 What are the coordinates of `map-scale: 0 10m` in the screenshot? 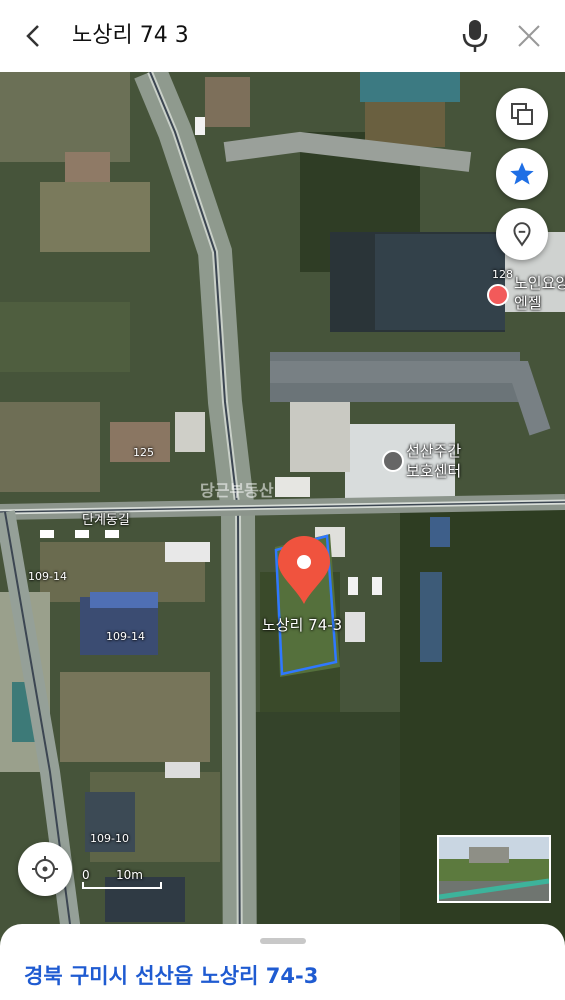 It's located at (122, 879).